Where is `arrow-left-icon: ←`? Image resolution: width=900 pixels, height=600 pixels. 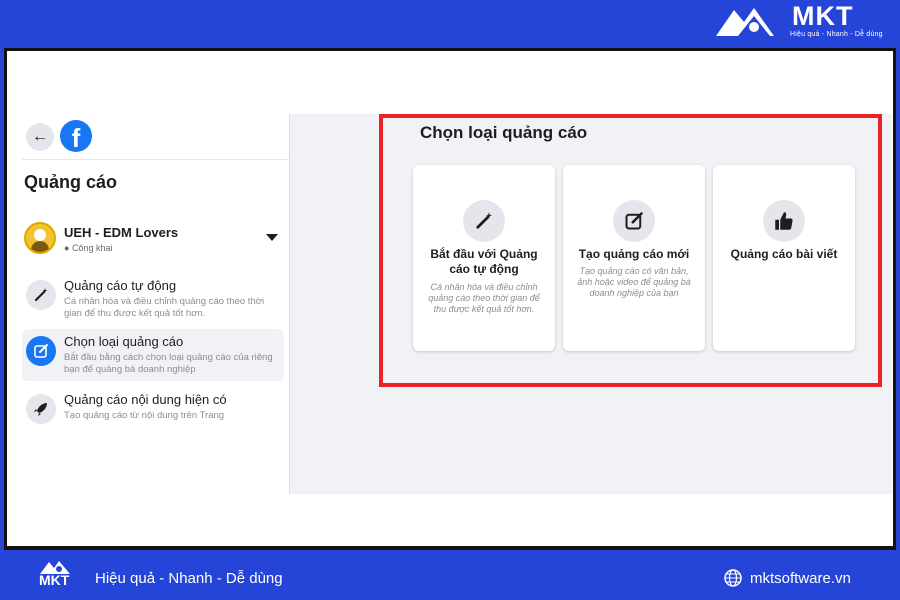
arrow-left-icon: ← is located at coordinates (40, 136).